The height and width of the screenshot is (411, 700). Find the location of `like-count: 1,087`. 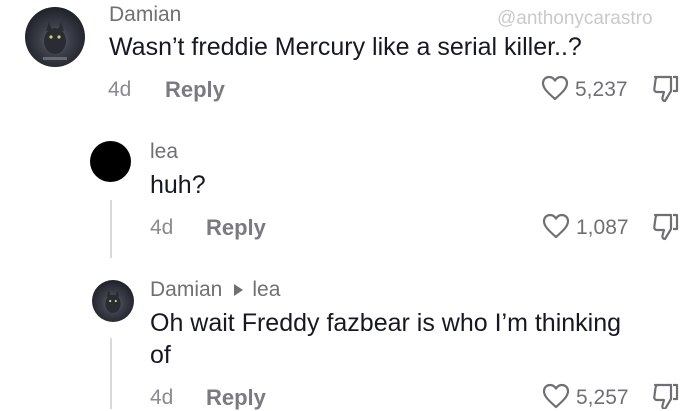

like-count: 1,087 is located at coordinates (602, 227).